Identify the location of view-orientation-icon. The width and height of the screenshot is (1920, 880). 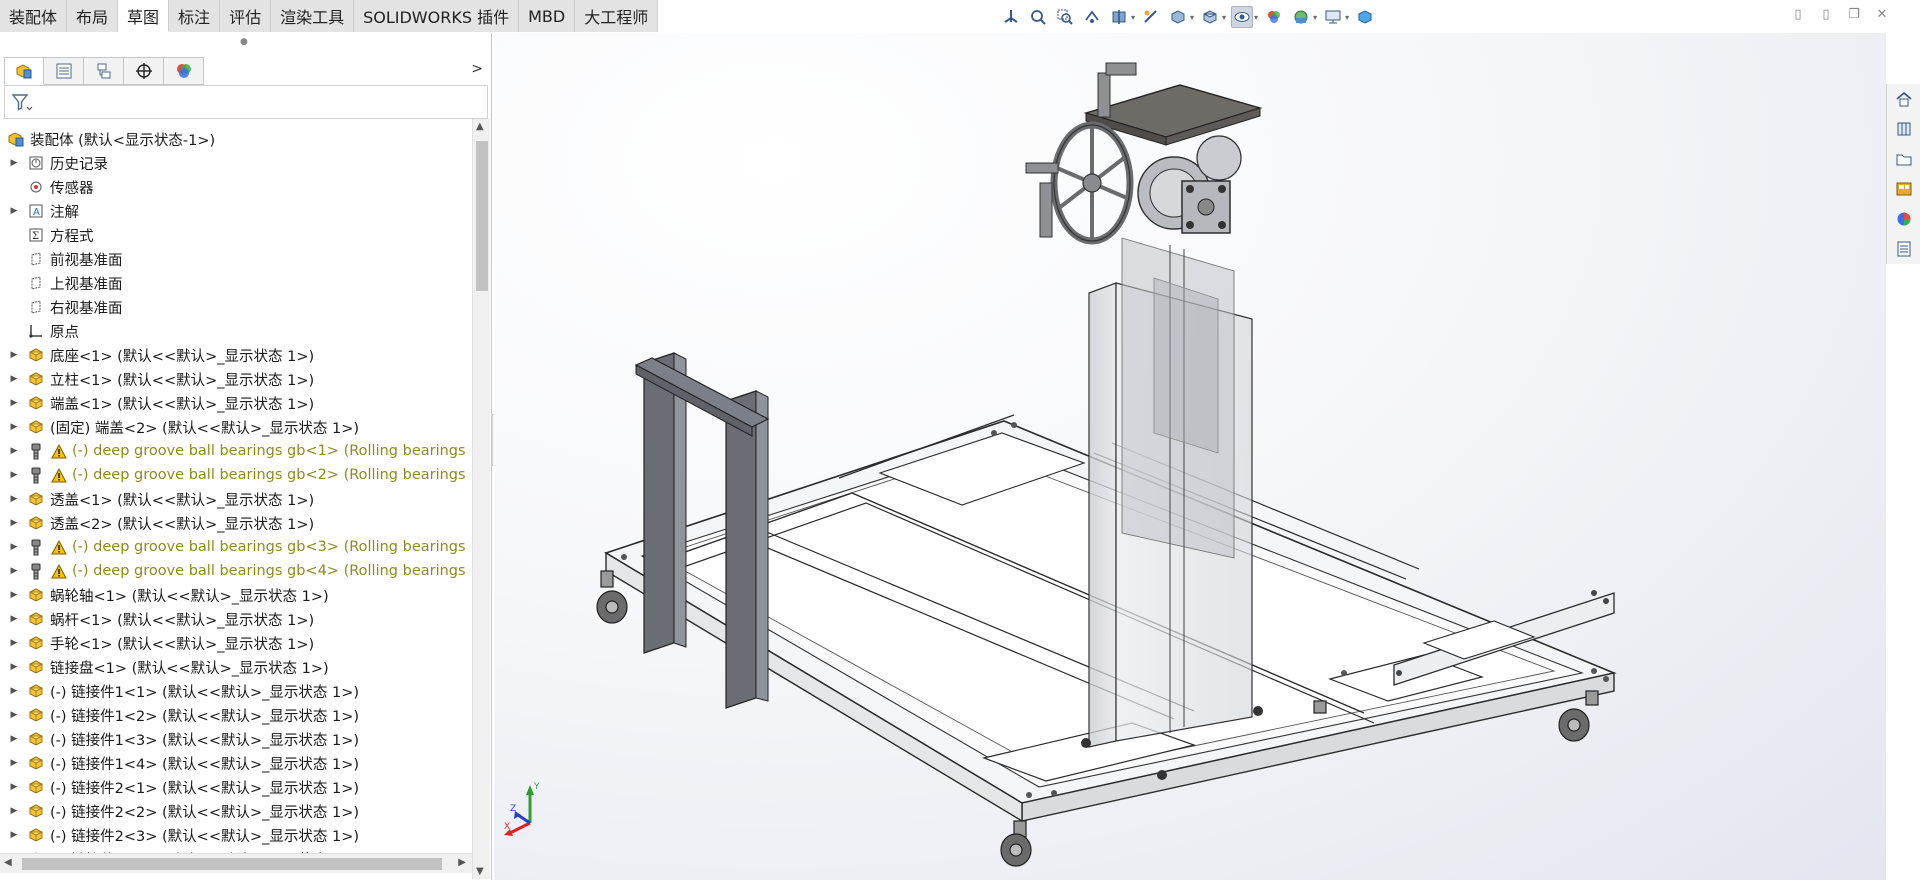
(1011, 17).